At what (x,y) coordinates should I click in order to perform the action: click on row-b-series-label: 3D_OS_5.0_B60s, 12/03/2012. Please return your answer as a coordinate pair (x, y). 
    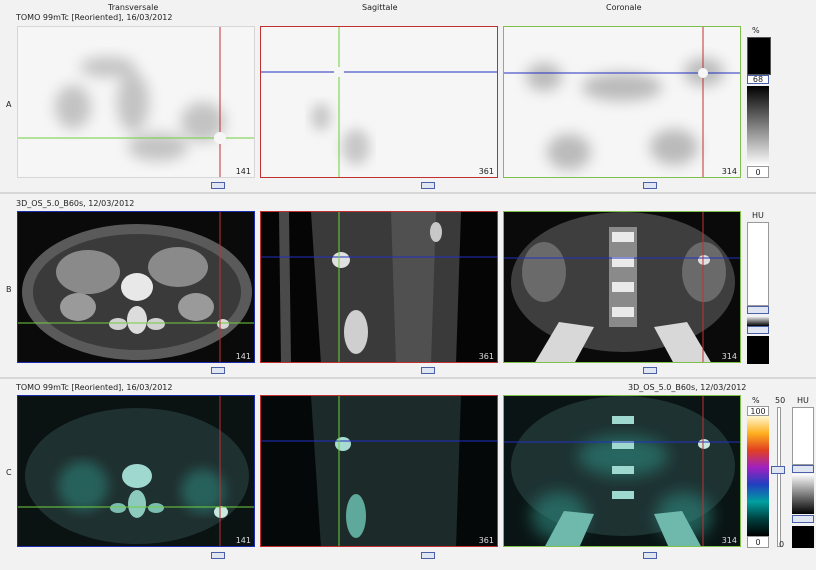
    Looking at the image, I should click on (75, 203).